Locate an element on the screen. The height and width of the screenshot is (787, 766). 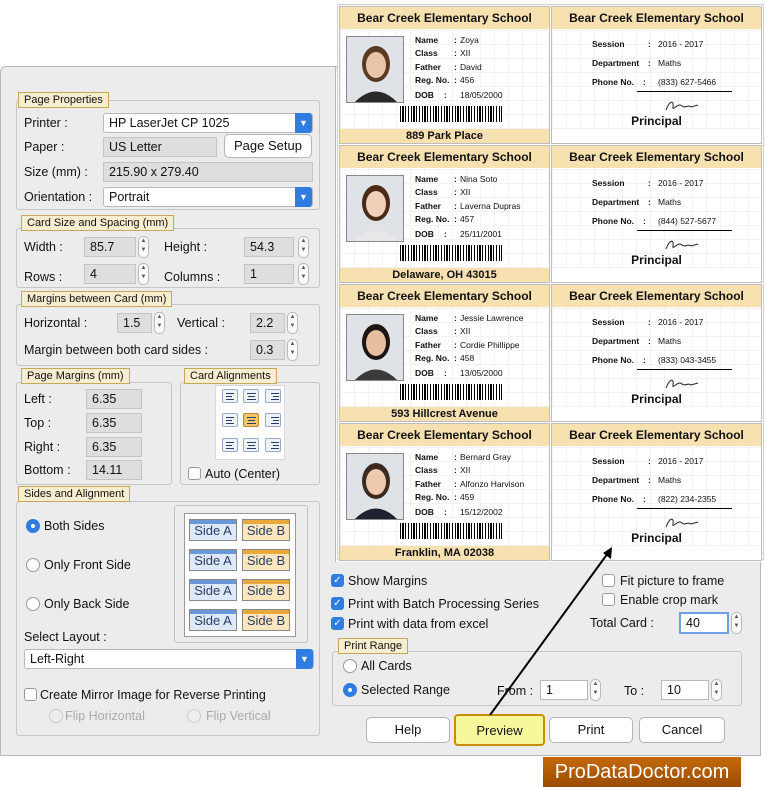
vertical-stepper: ▲ ▼ is located at coordinates (292, 323).